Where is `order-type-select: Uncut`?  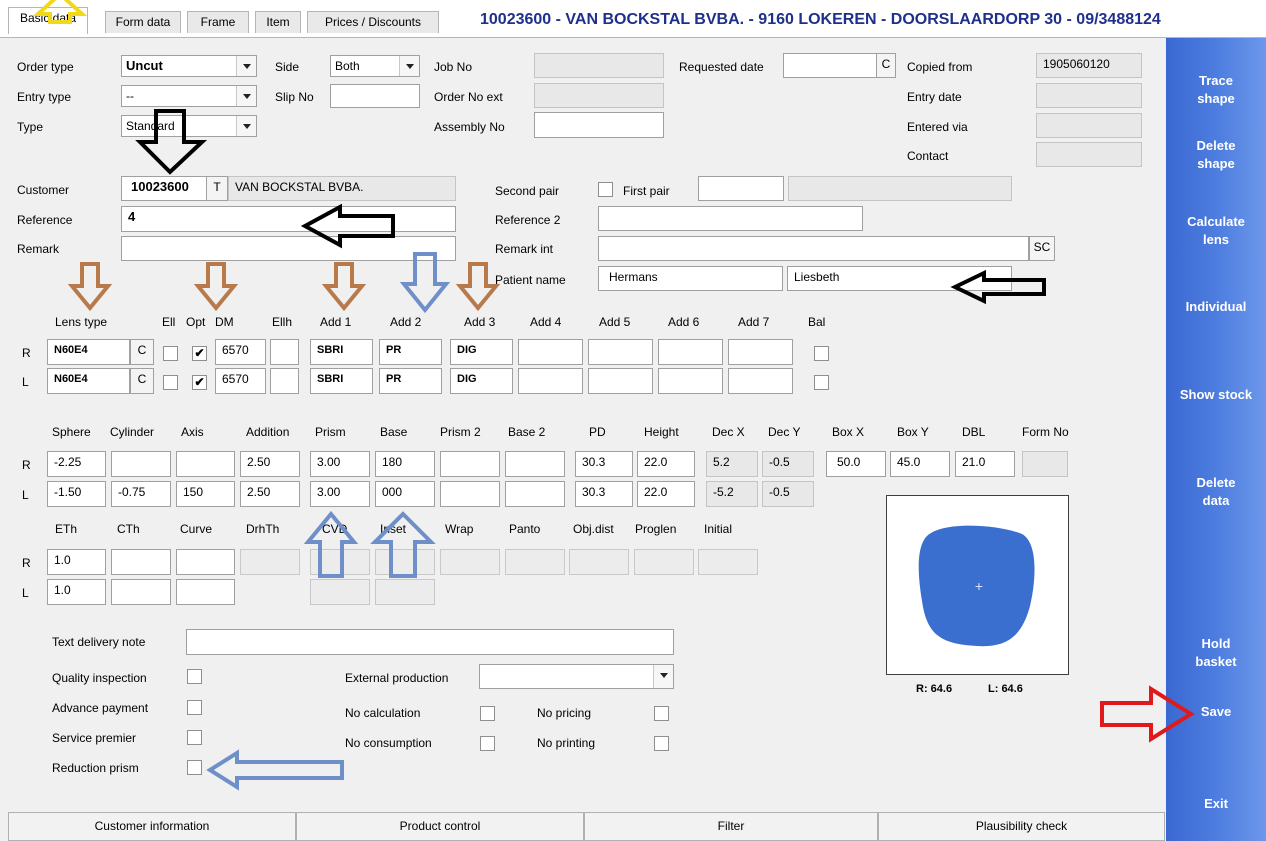 order-type-select: Uncut is located at coordinates (189, 66).